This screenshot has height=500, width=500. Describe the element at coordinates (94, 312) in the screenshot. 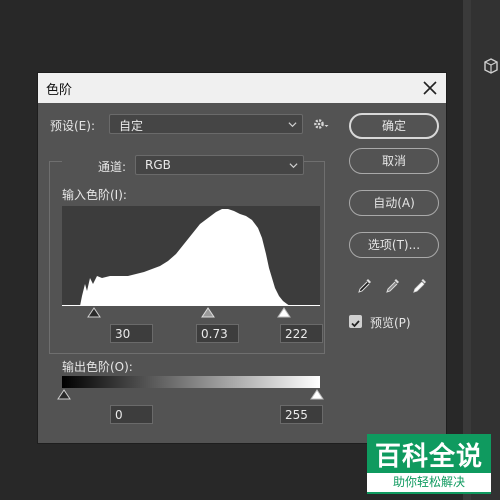

I see `input-black-slider` at that location.